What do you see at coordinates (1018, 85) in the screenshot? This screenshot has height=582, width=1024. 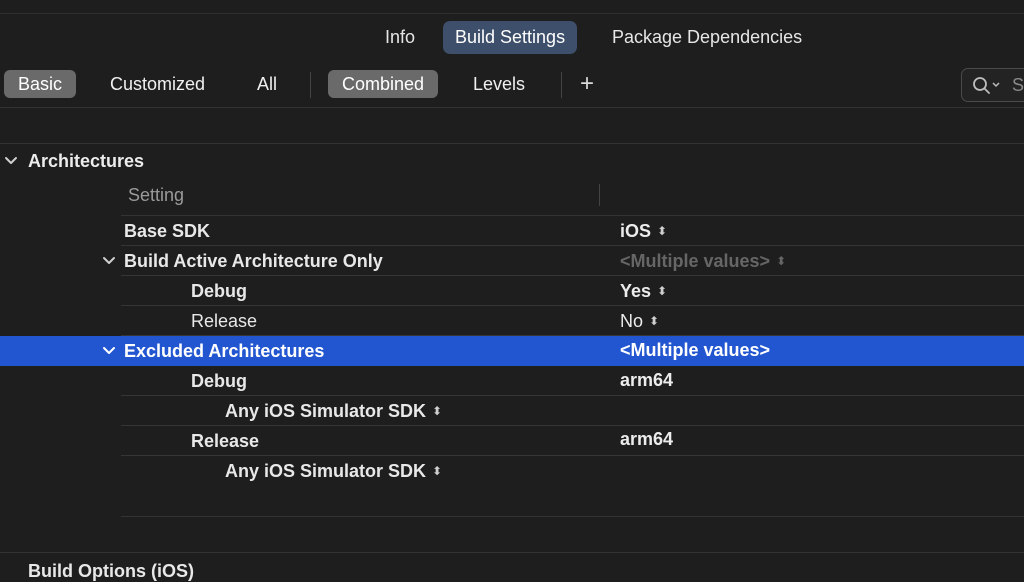 I see `search-placeholder: S` at bounding box center [1018, 85].